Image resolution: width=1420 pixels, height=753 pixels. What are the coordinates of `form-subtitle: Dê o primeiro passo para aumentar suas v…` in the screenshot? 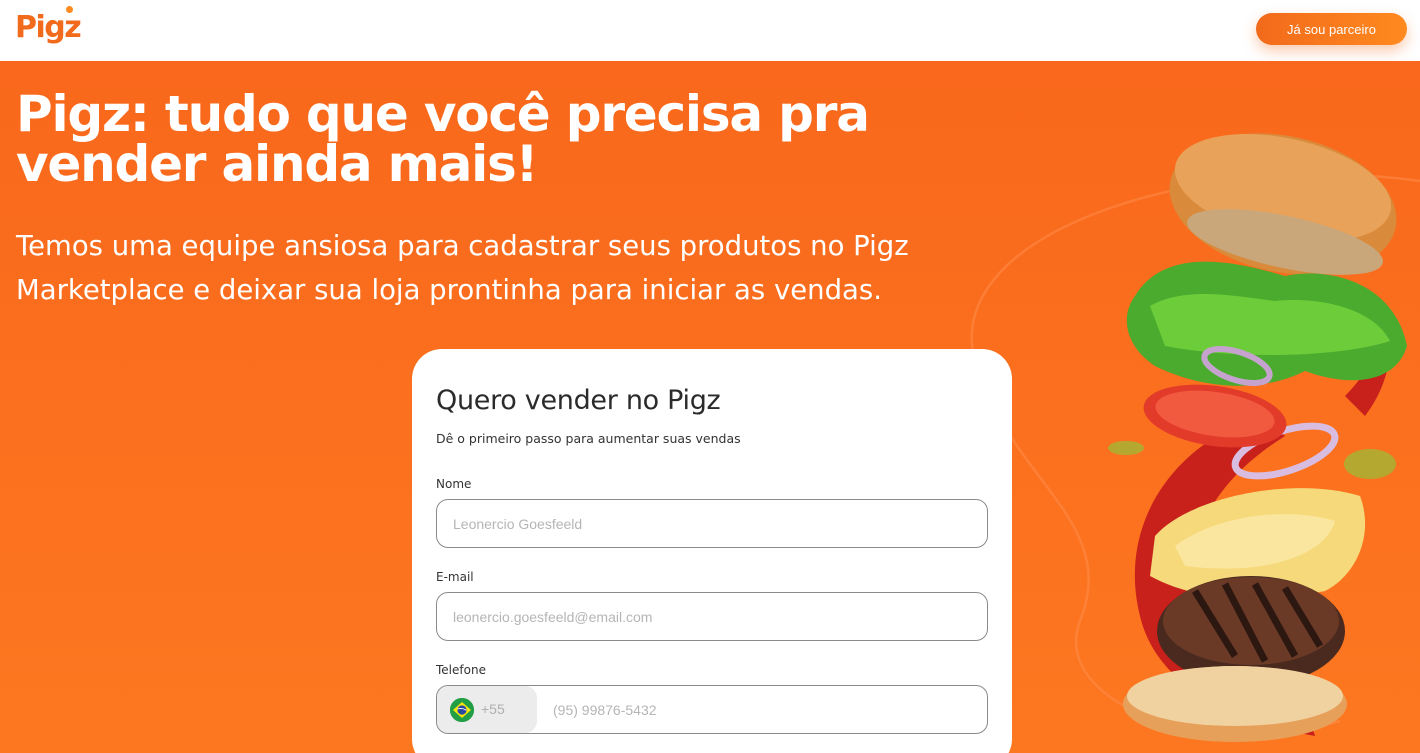 It's located at (588, 438).